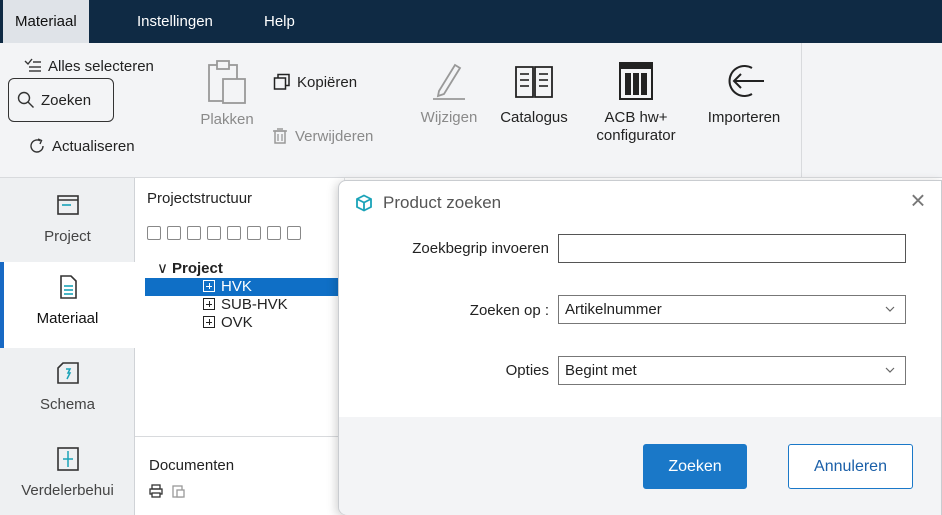 The width and height of the screenshot is (942, 515). What do you see at coordinates (601, 370) in the screenshot?
I see `options-value: Begint met` at bounding box center [601, 370].